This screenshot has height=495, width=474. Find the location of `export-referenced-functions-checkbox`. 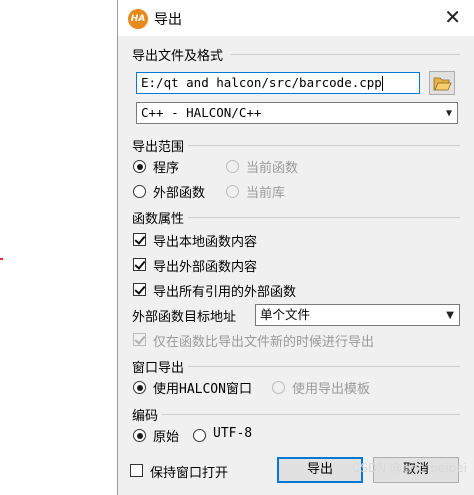

export-referenced-functions-checkbox is located at coordinates (139, 289).